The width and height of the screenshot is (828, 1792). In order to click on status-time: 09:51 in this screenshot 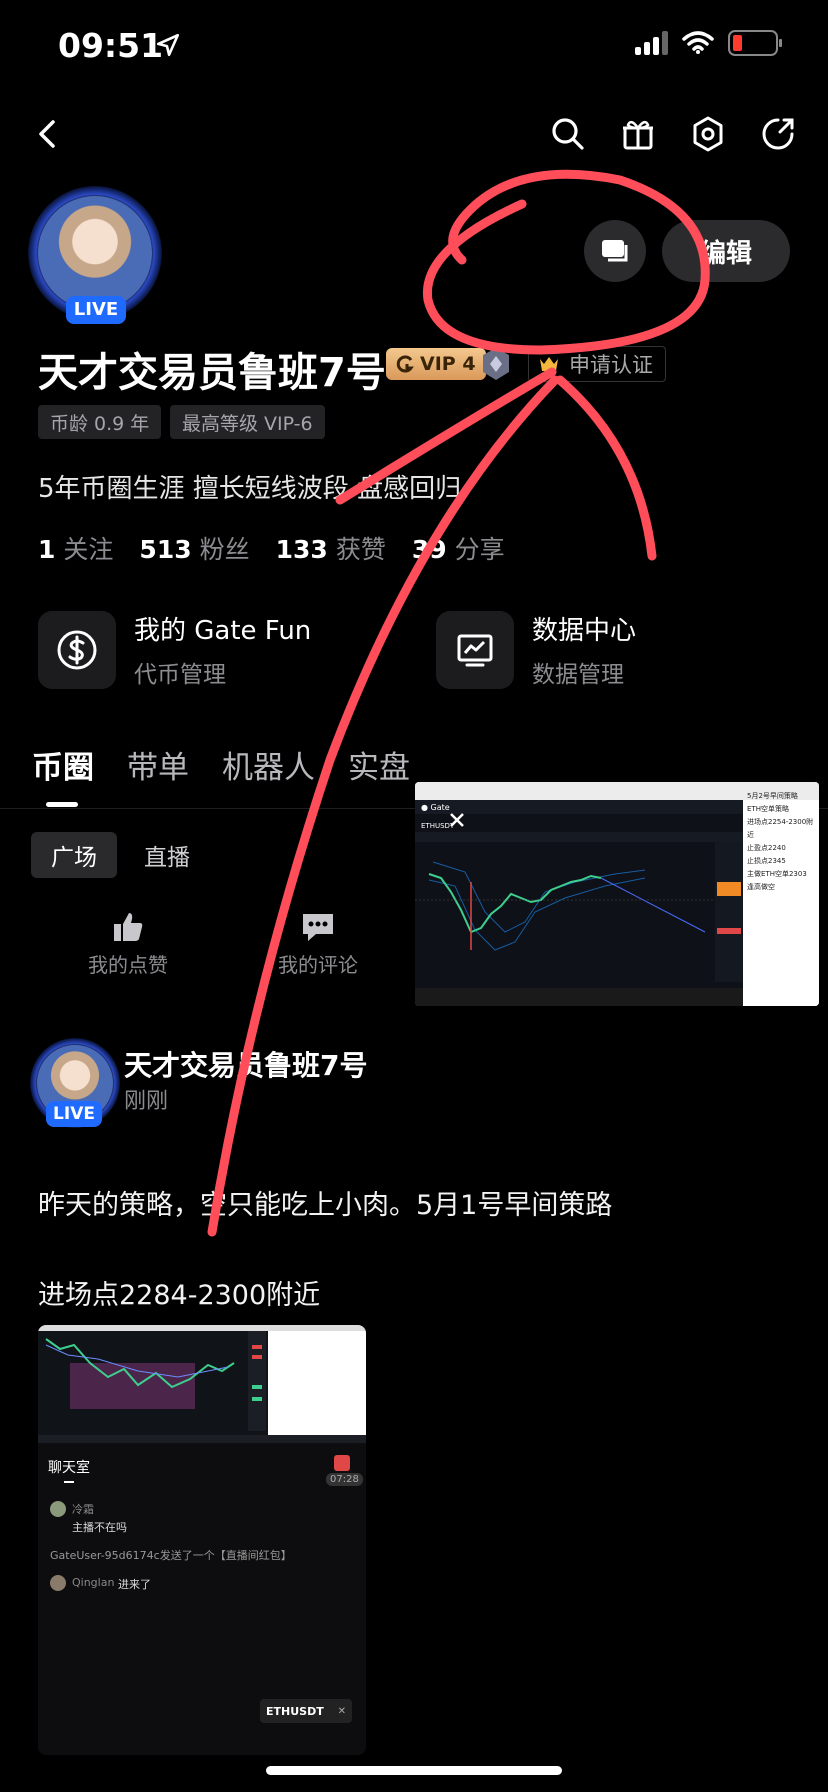, I will do `click(111, 45)`.